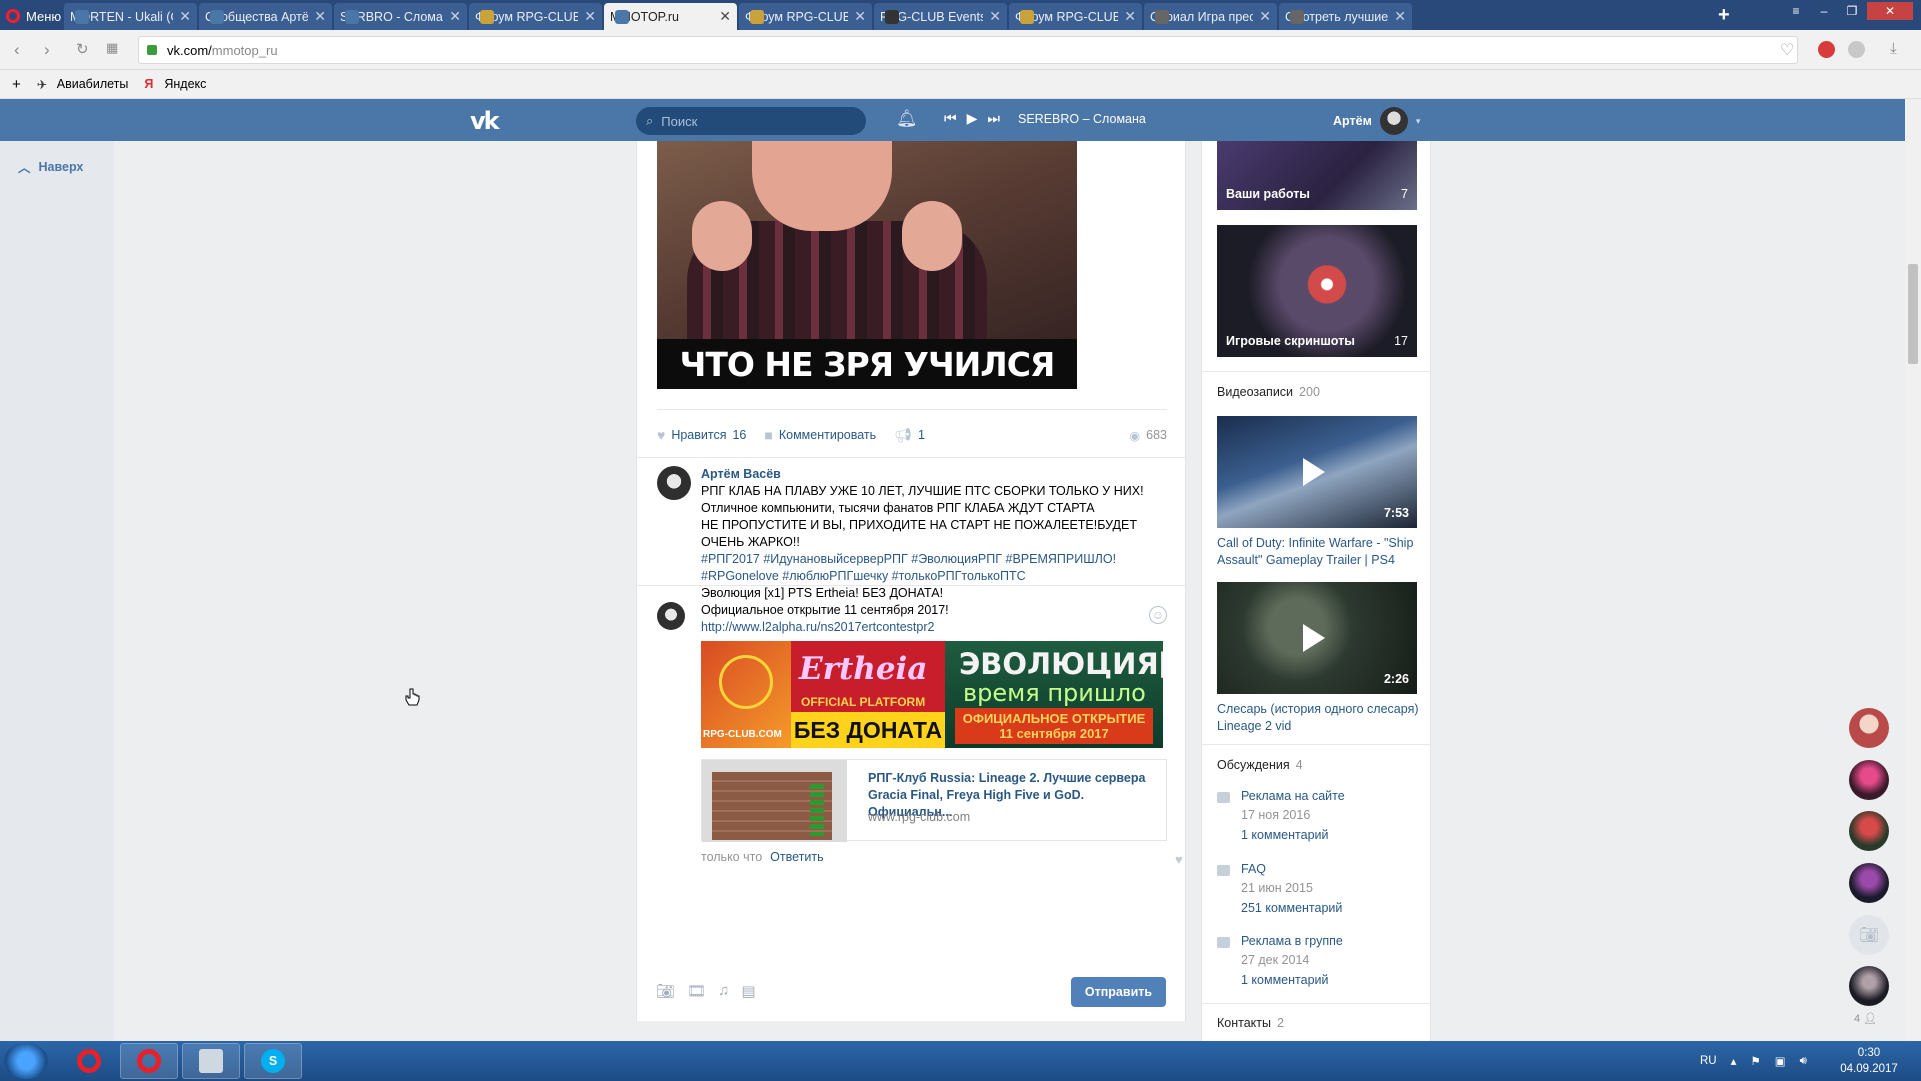  I want to click on comment-input, so click(917, 617).